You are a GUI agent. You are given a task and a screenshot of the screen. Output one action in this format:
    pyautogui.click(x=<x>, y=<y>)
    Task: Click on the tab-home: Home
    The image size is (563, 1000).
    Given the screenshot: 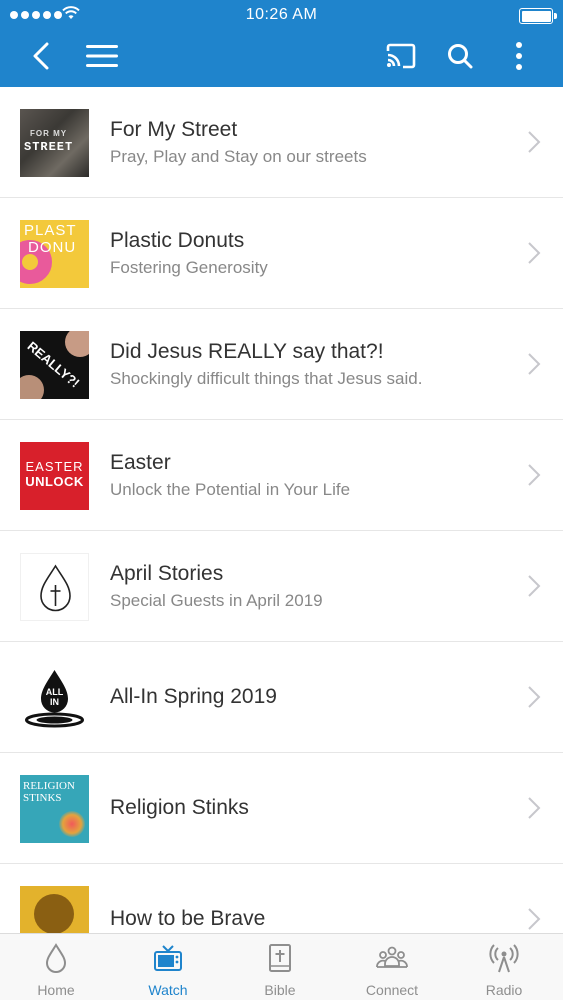 What is the action you would take?
    pyautogui.click(x=56, y=967)
    